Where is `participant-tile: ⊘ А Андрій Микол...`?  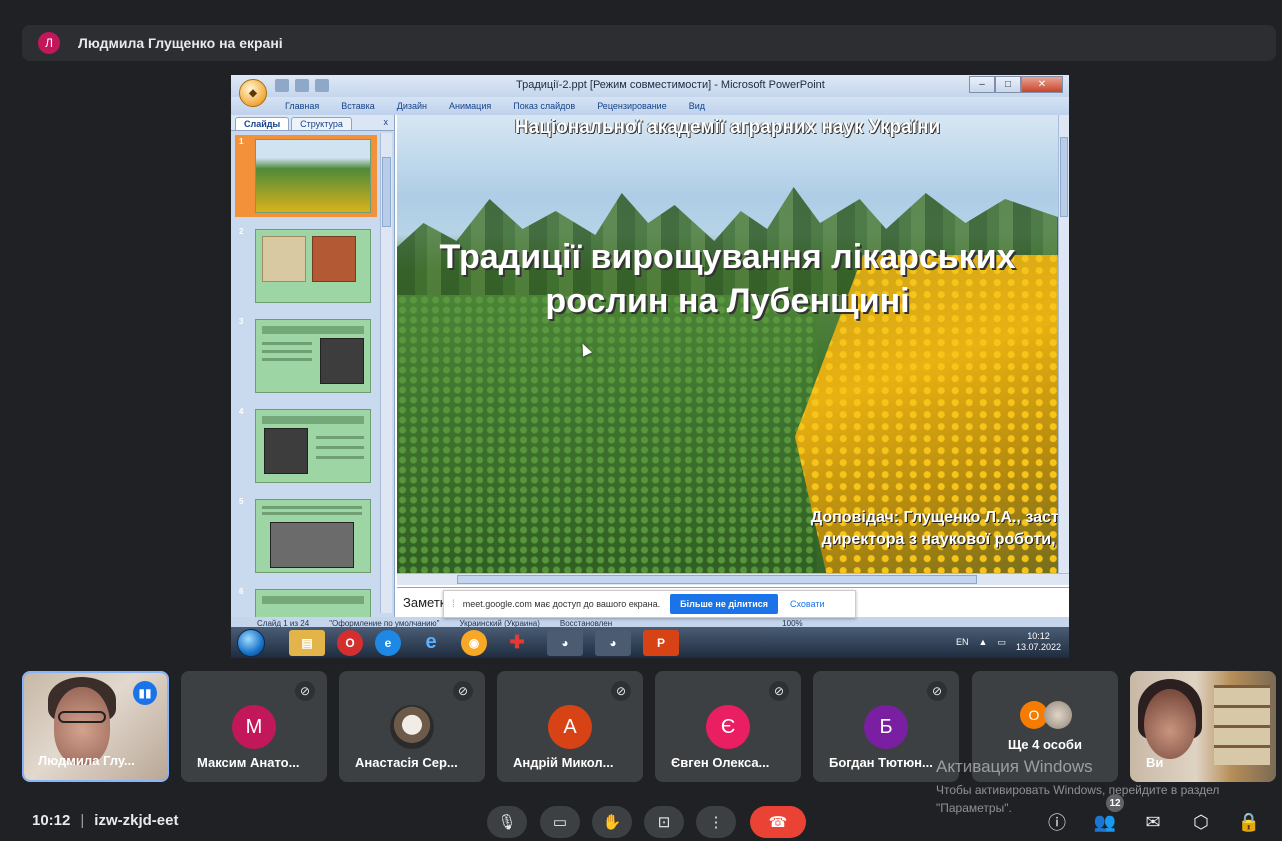
participant-tile: ⊘ А Андрій Микол... is located at coordinates (570, 726).